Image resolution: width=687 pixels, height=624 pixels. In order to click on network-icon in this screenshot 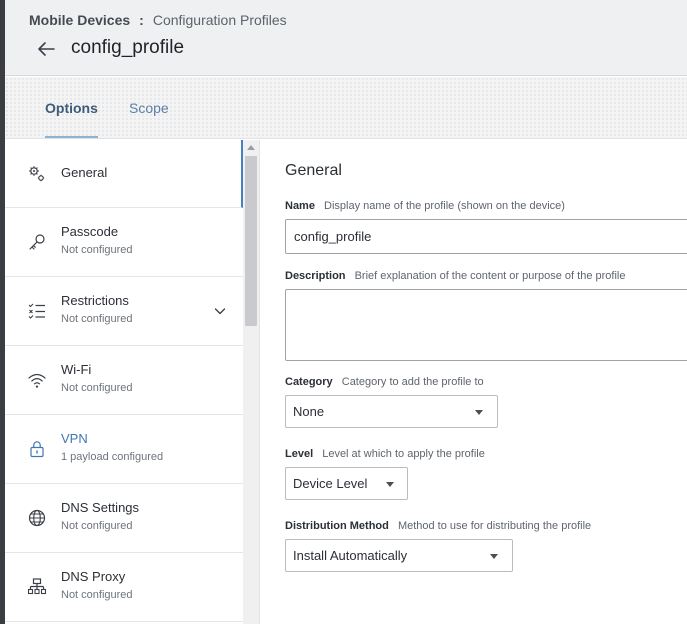, I will do `click(37, 586)`.